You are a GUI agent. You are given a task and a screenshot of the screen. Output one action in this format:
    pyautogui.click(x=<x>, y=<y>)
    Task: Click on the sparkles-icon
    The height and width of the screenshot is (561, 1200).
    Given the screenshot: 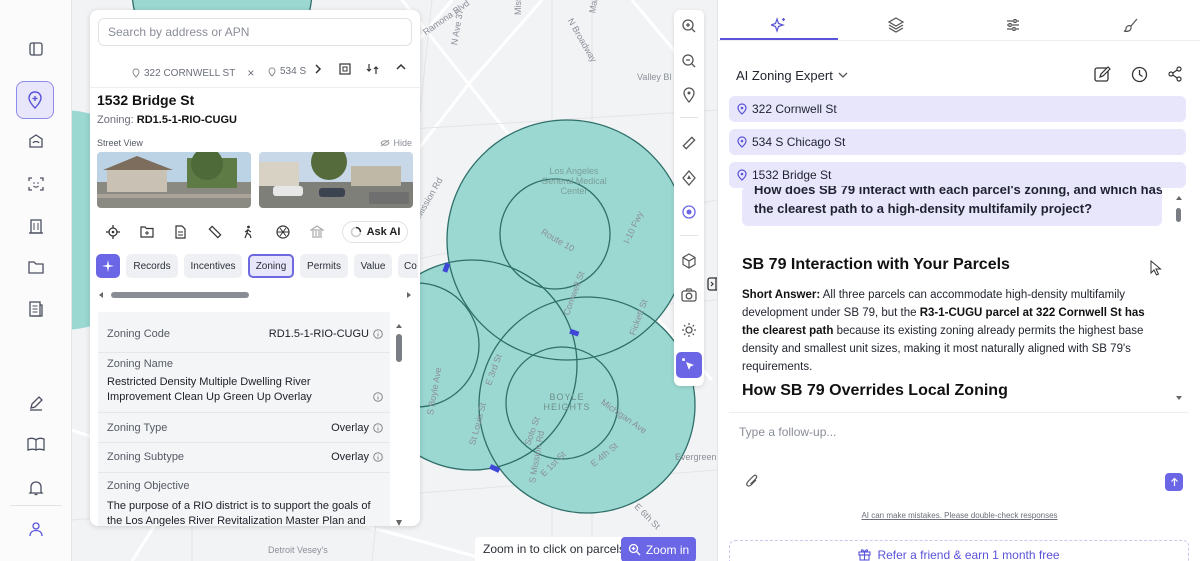 What is the action you would take?
    pyautogui.click(x=779, y=25)
    